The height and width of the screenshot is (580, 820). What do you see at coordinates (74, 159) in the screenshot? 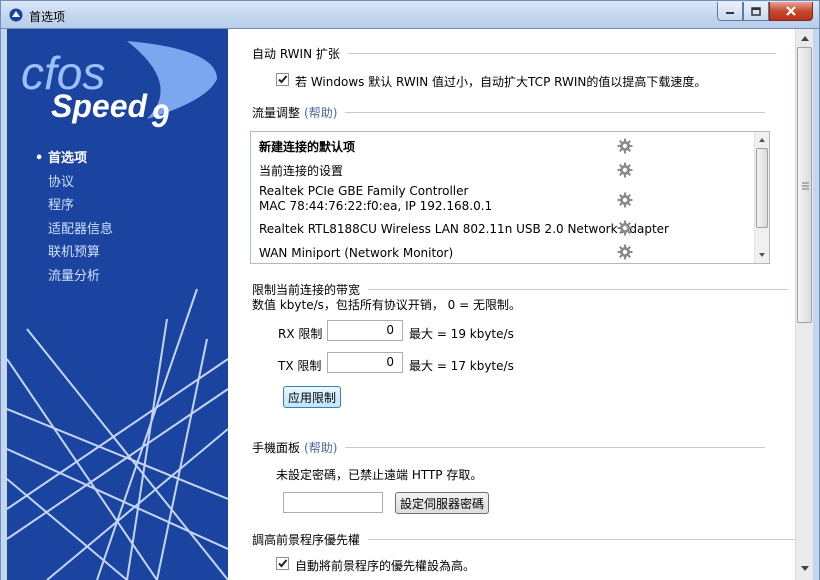
I see `sidebar-item-preferences: 首选项` at bounding box center [74, 159].